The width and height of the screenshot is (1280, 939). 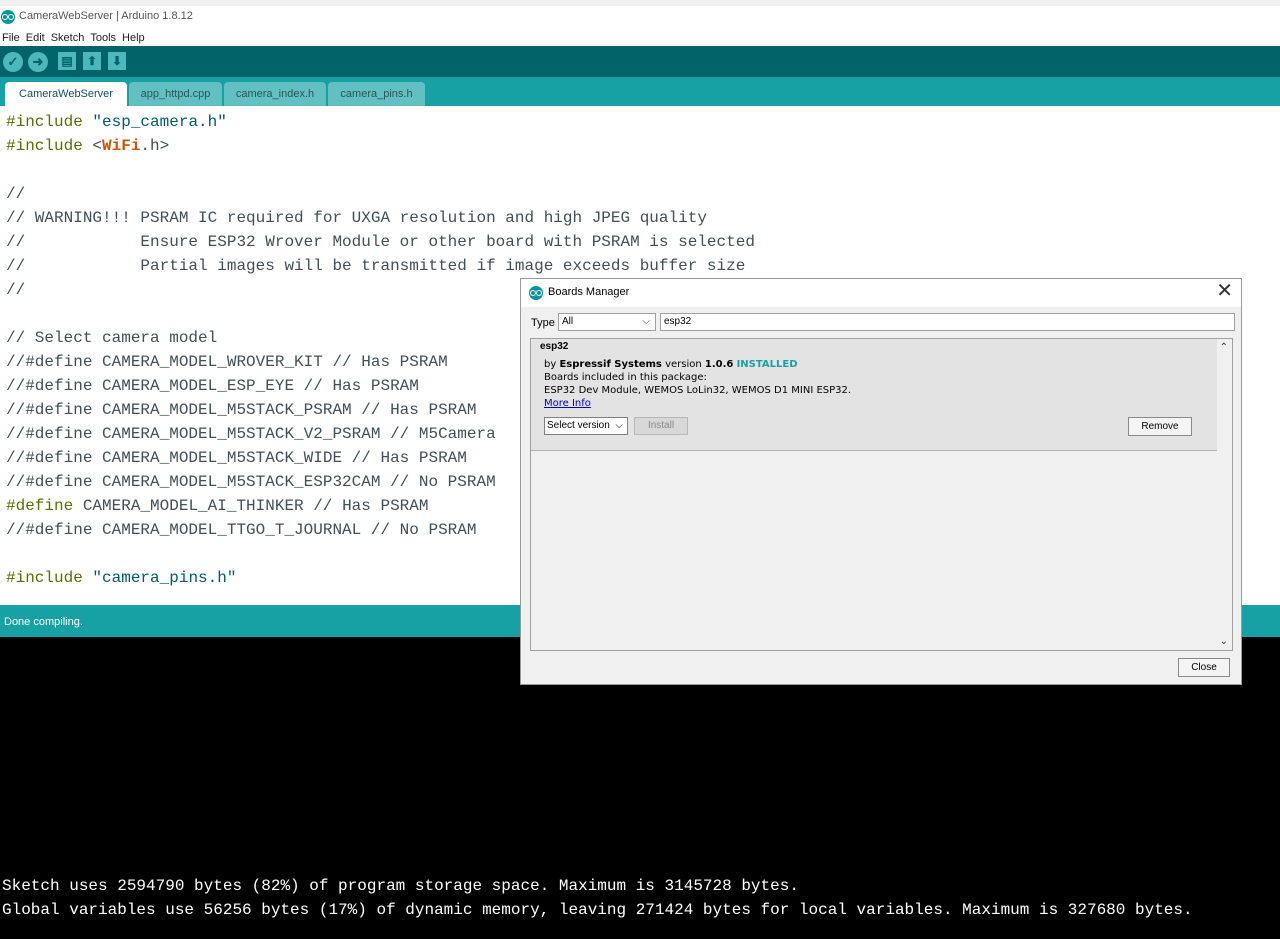 What do you see at coordinates (35, 38) in the screenshot?
I see `menu-edit: Edit` at bounding box center [35, 38].